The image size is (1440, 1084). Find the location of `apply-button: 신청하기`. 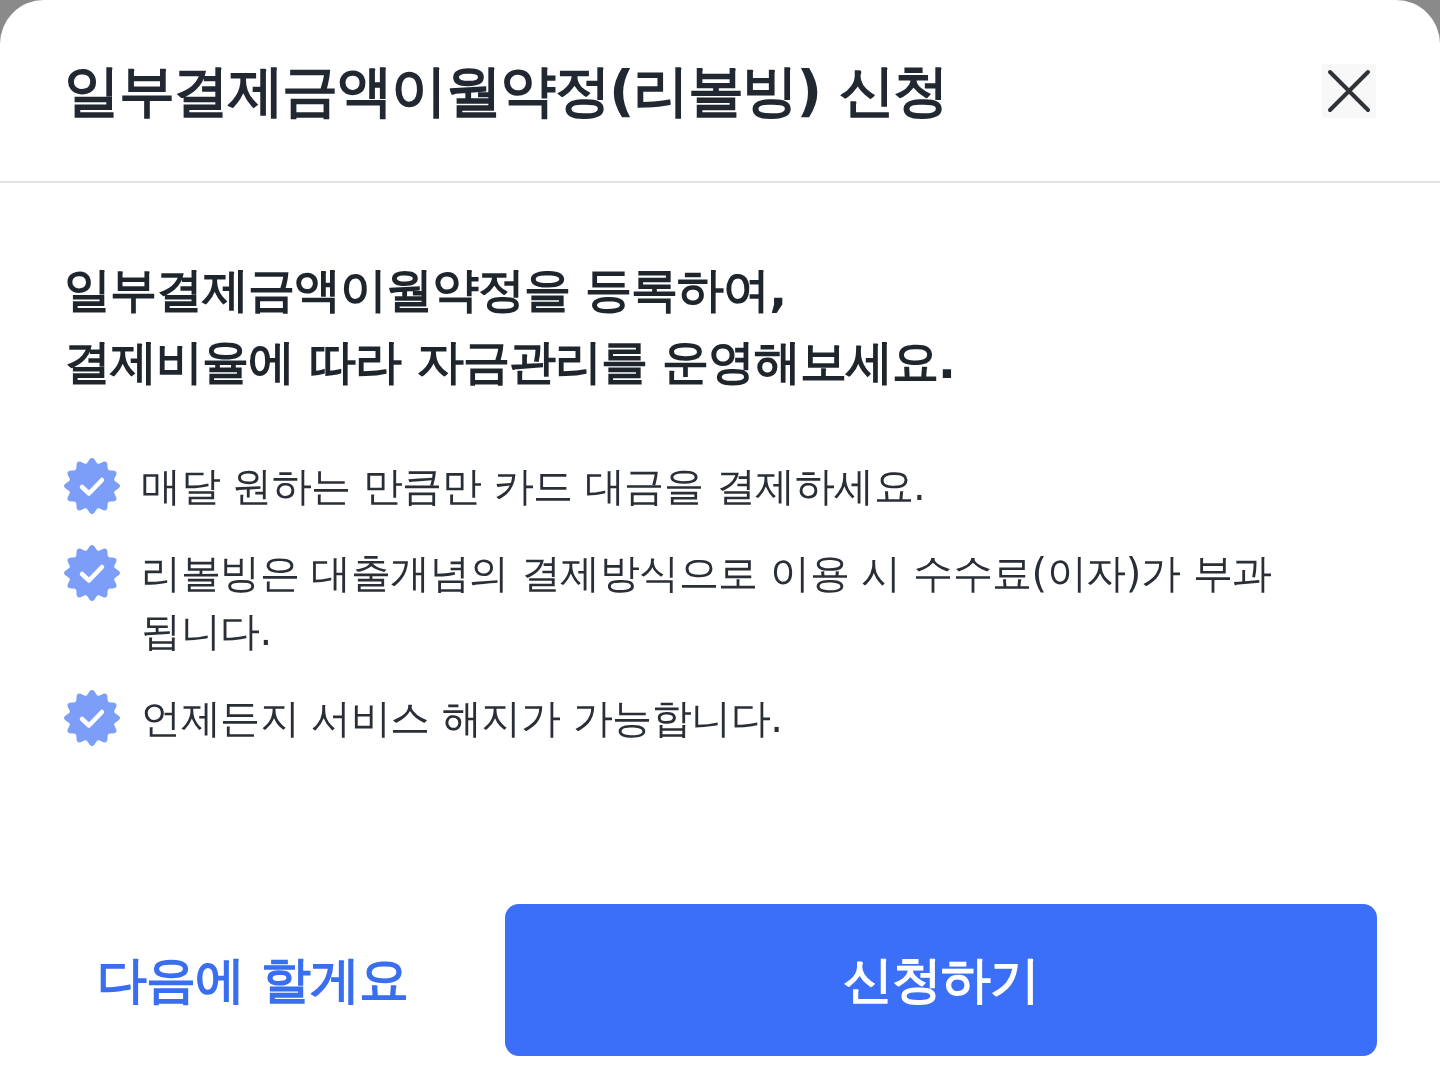

apply-button: 신청하기 is located at coordinates (941, 980).